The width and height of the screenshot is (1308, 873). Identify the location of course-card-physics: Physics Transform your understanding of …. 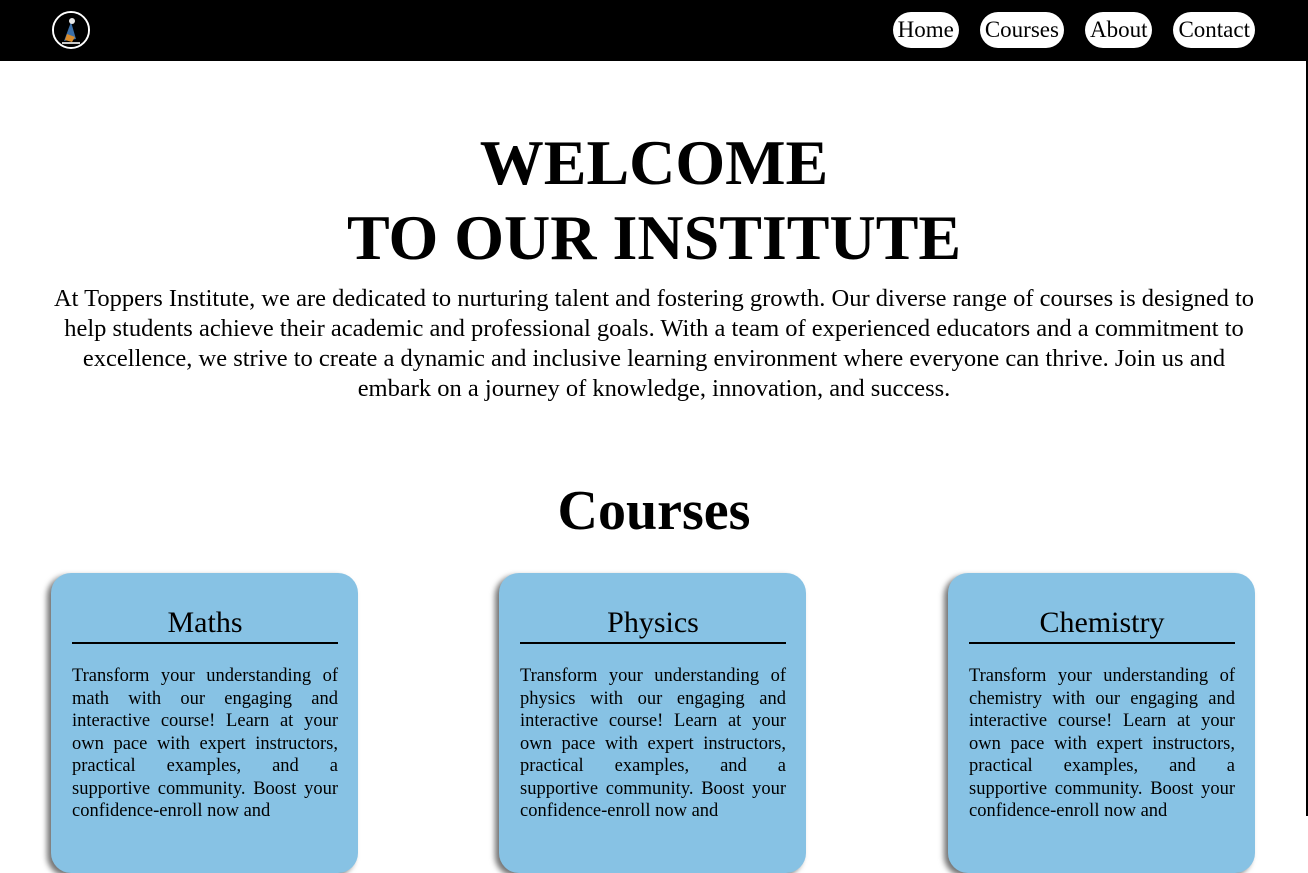
(652, 723).